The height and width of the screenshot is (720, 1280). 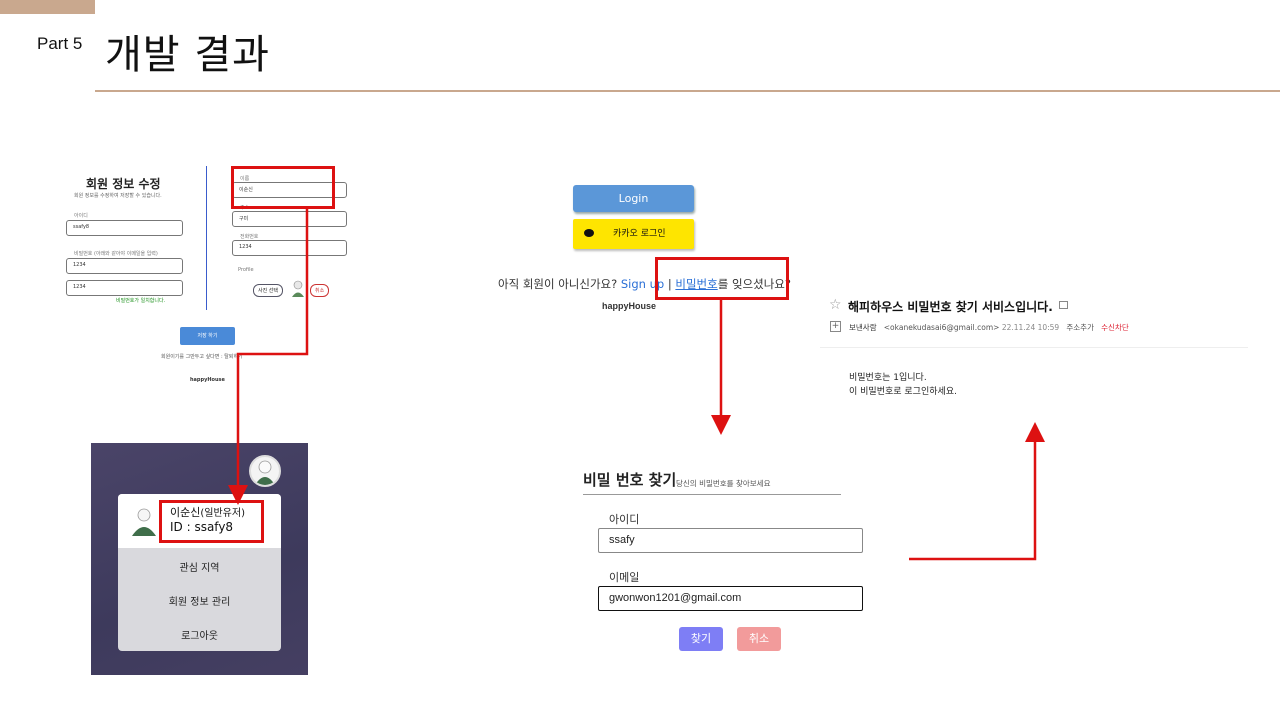 I want to click on highlight-name-field, so click(x=283, y=187).